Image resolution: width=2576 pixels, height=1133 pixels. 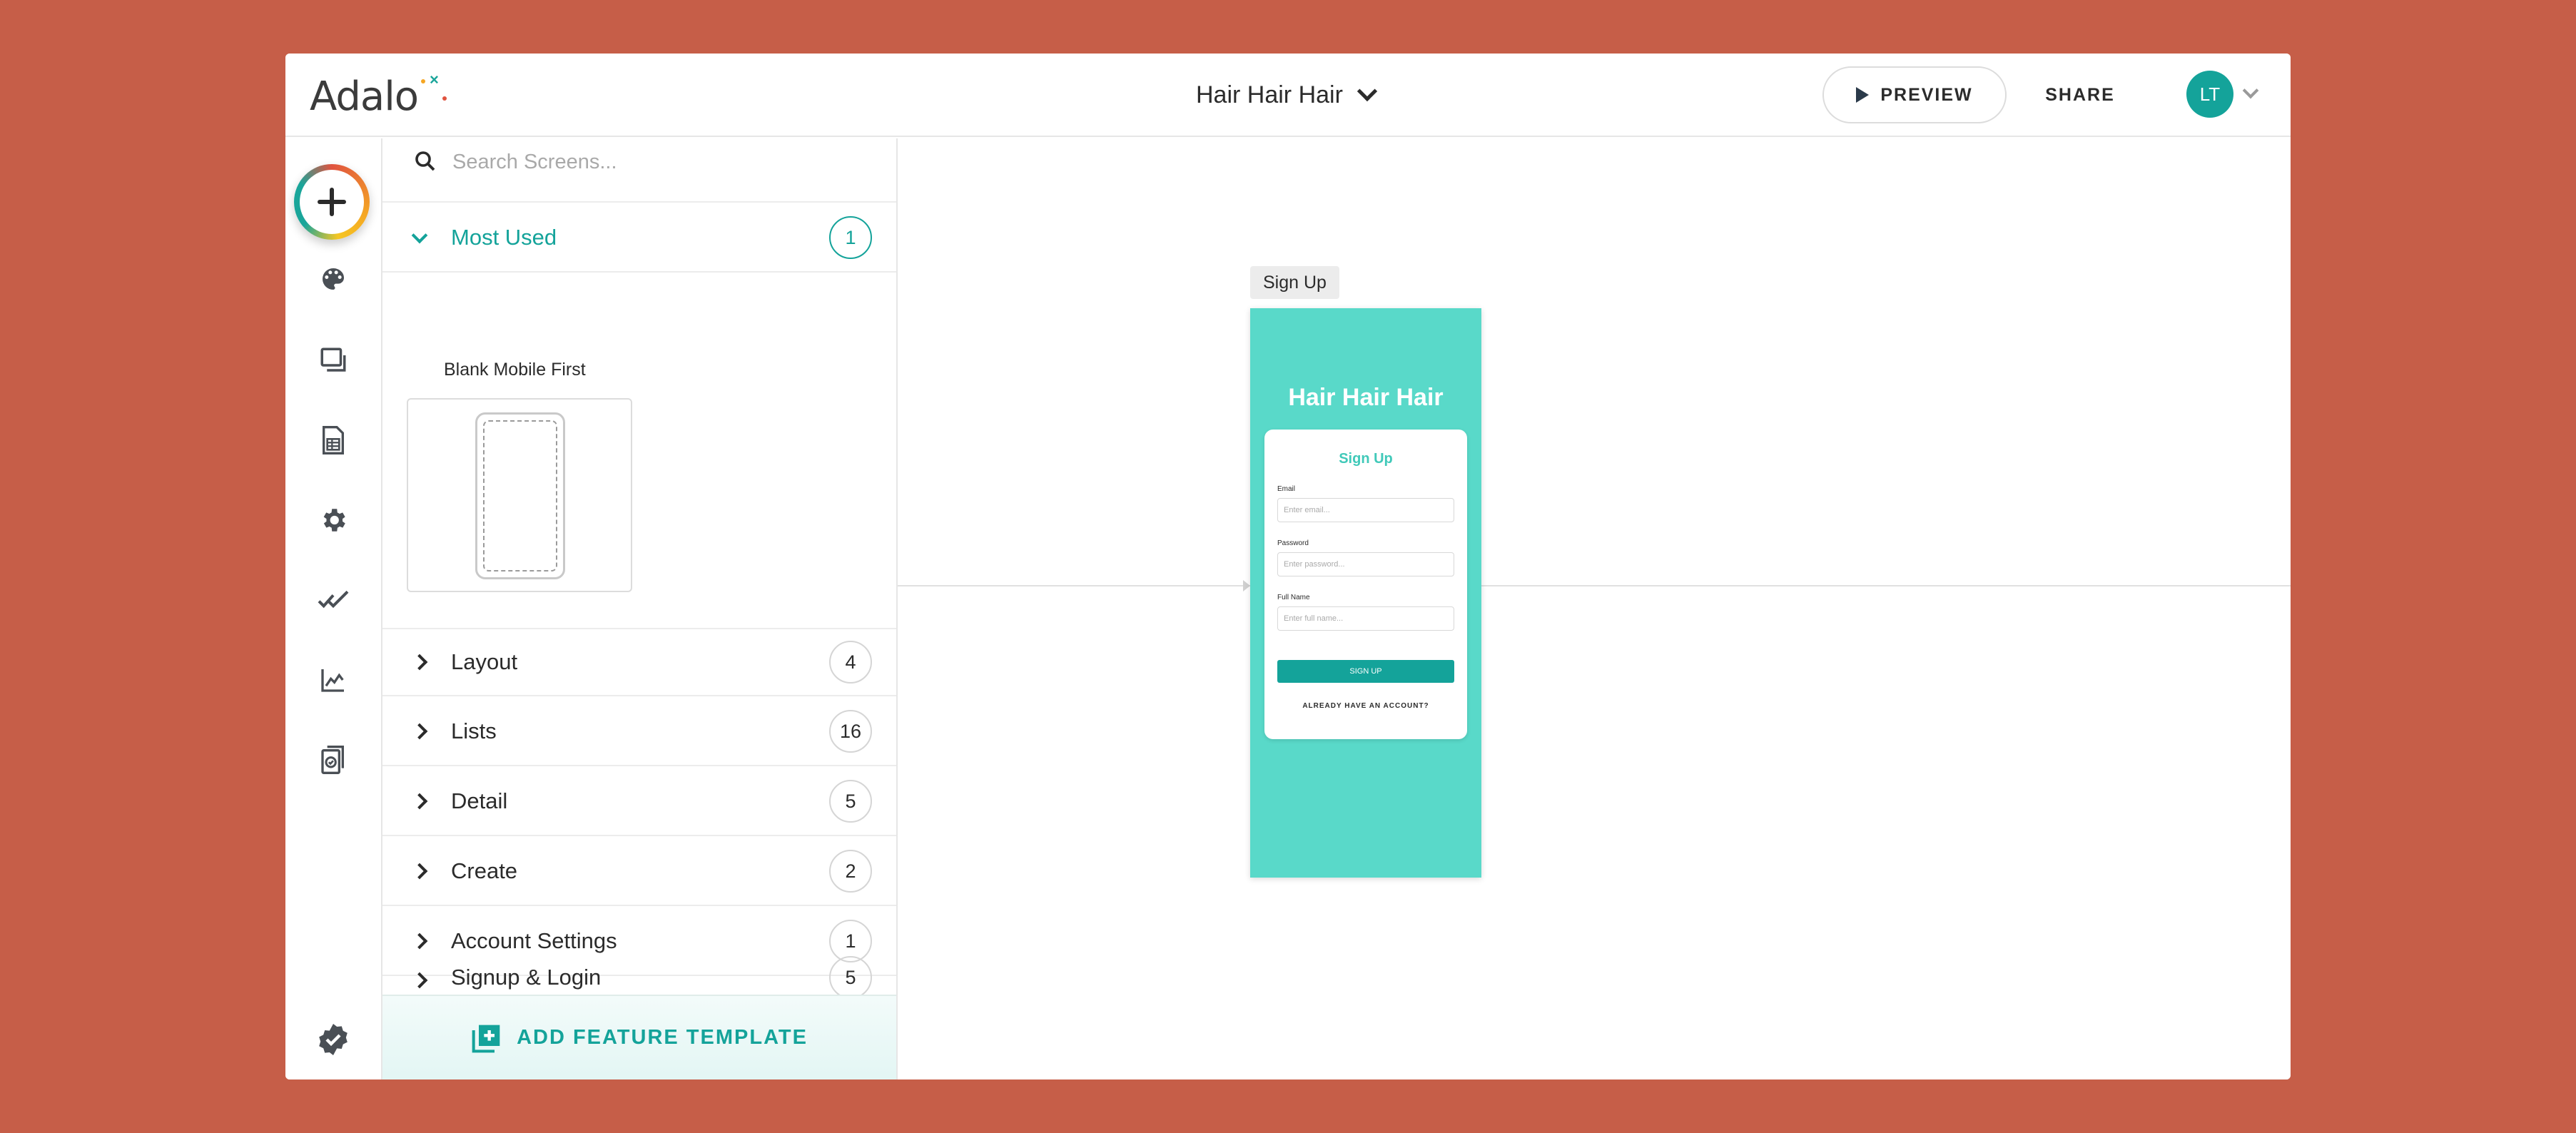 What do you see at coordinates (2209, 94) in the screenshot?
I see `avatar: LT` at bounding box center [2209, 94].